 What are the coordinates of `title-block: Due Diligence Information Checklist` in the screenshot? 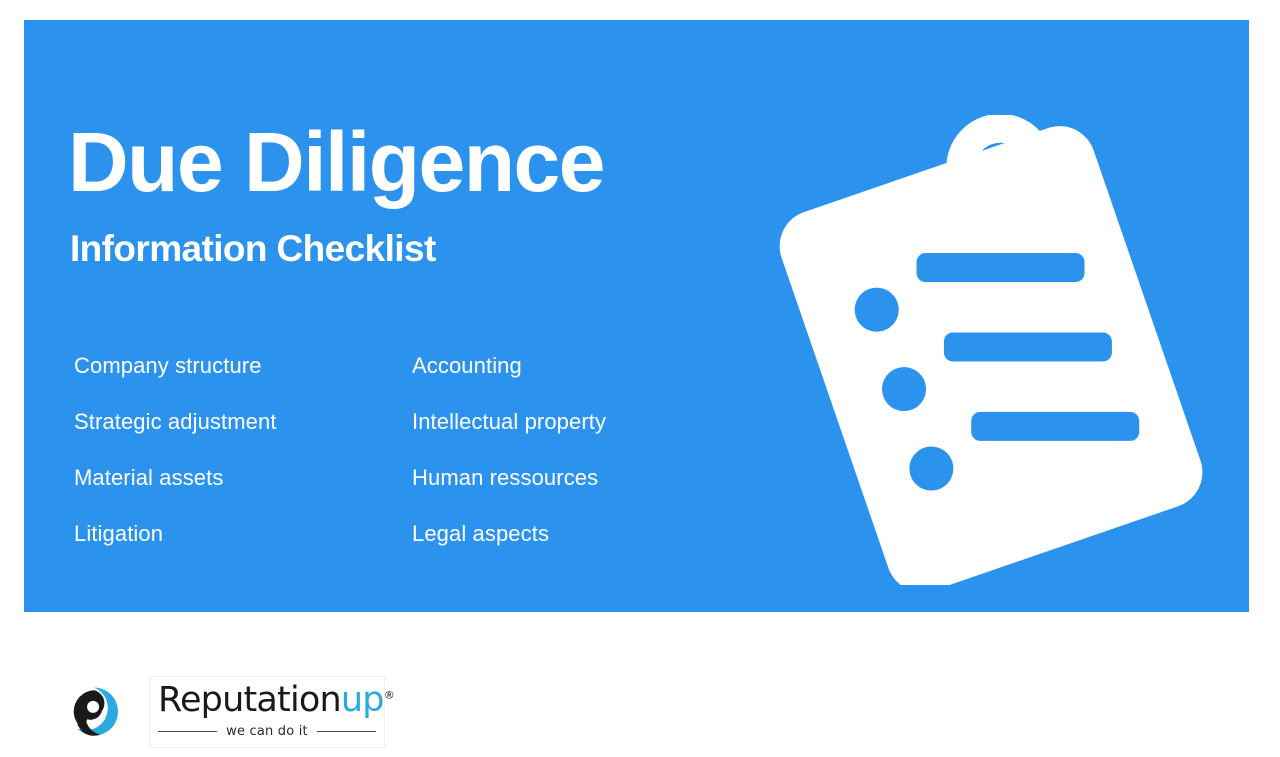 It's located at (418, 193).